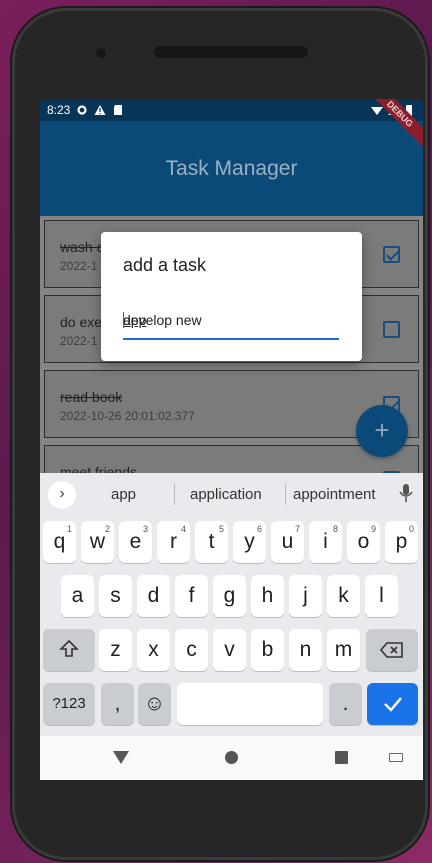  I want to click on add-task-button: +, so click(382, 431).